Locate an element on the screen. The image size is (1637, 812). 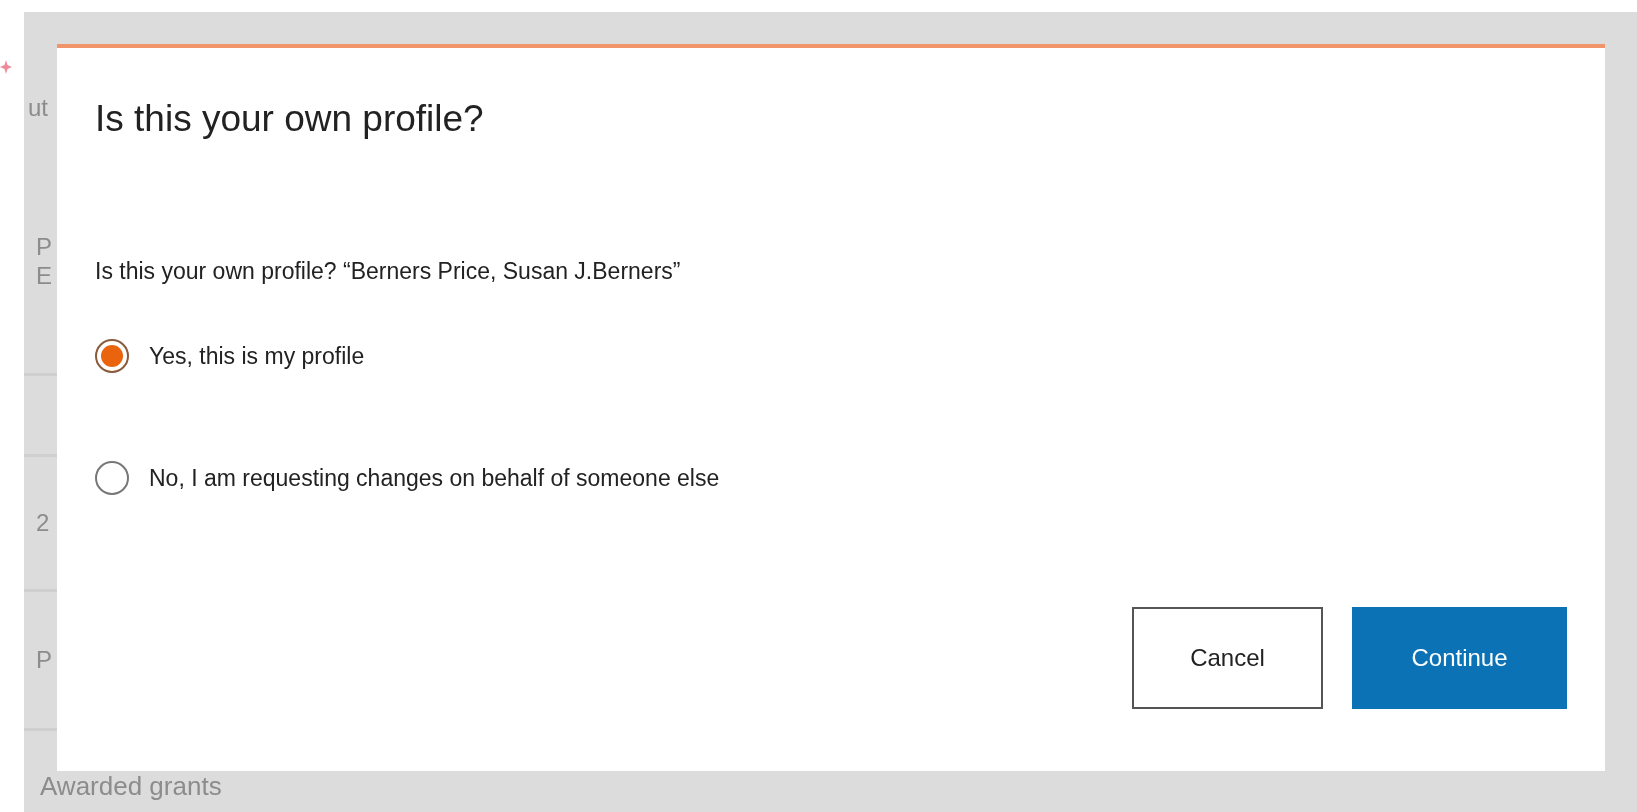
option-label: Yes, this is my profile is located at coordinates (257, 356).